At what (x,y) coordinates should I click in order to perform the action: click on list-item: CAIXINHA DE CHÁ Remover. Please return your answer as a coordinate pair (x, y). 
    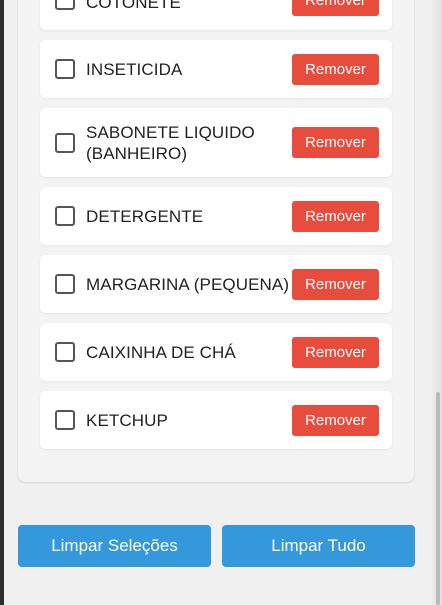
    Looking at the image, I should click on (216, 352).